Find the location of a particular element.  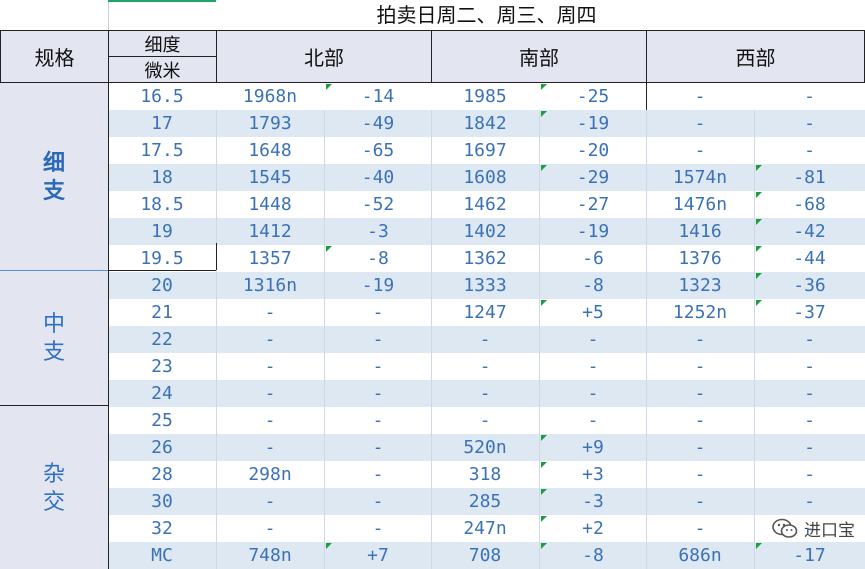

cell-south-change: -25 is located at coordinates (593, 96).